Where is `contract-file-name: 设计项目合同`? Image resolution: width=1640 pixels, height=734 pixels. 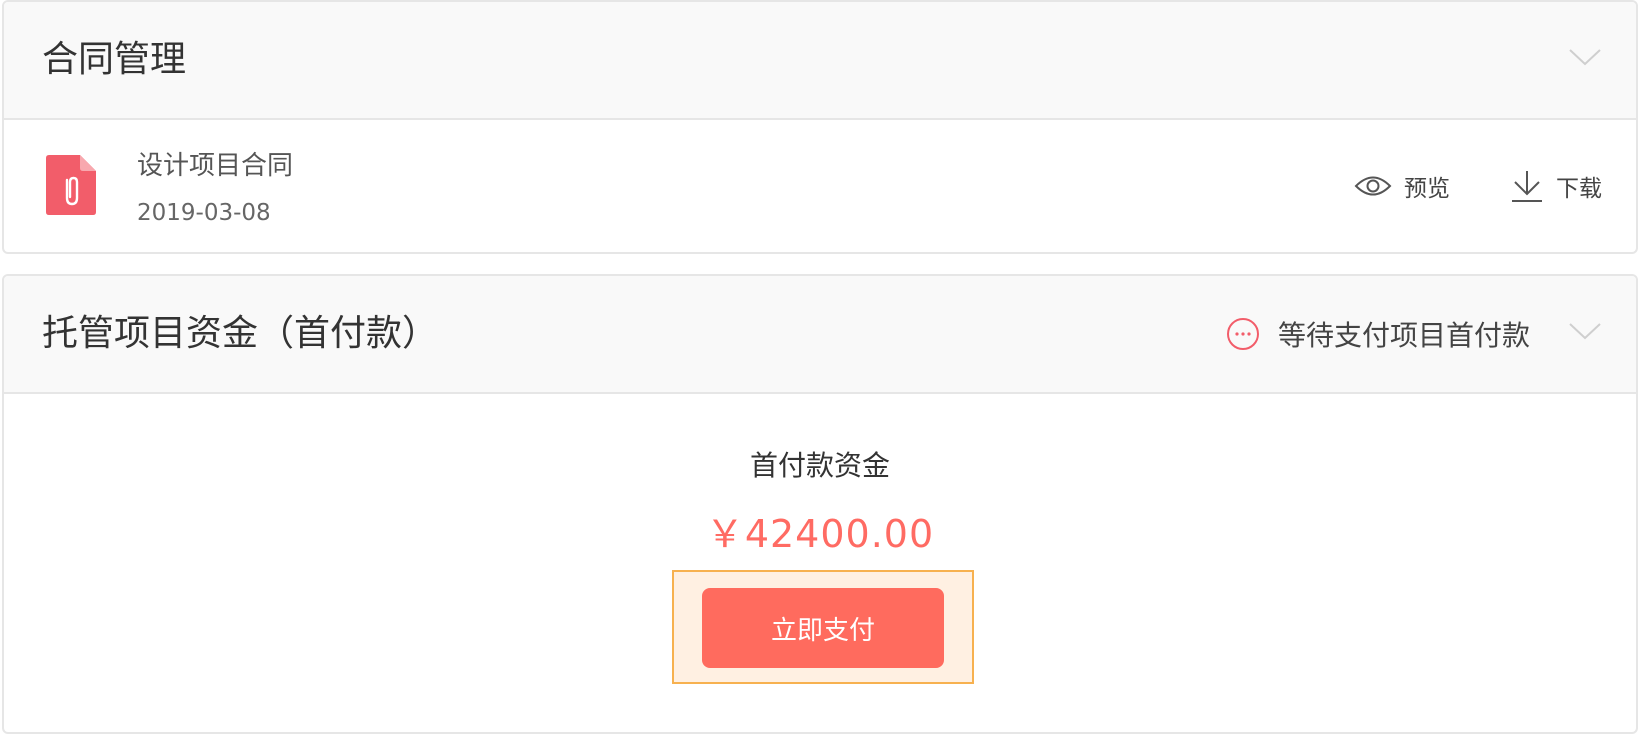
contract-file-name: 设计项目合同 is located at coordinates (215, 166).